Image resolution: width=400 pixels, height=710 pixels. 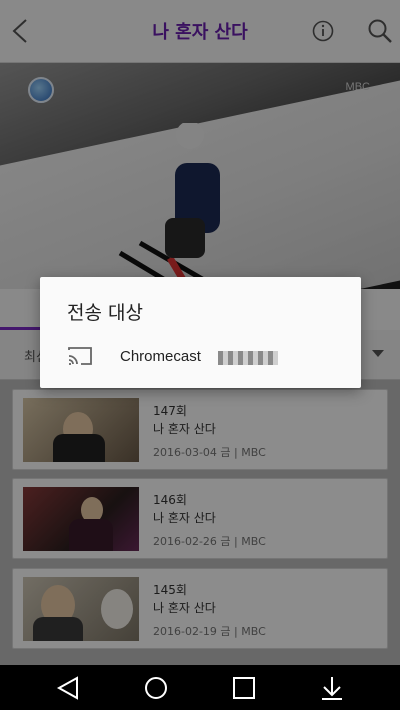 What do you see at coordinates (332, 688) in the screenshot?
I see `nav-download-icon` at bounding box center [332, 688].